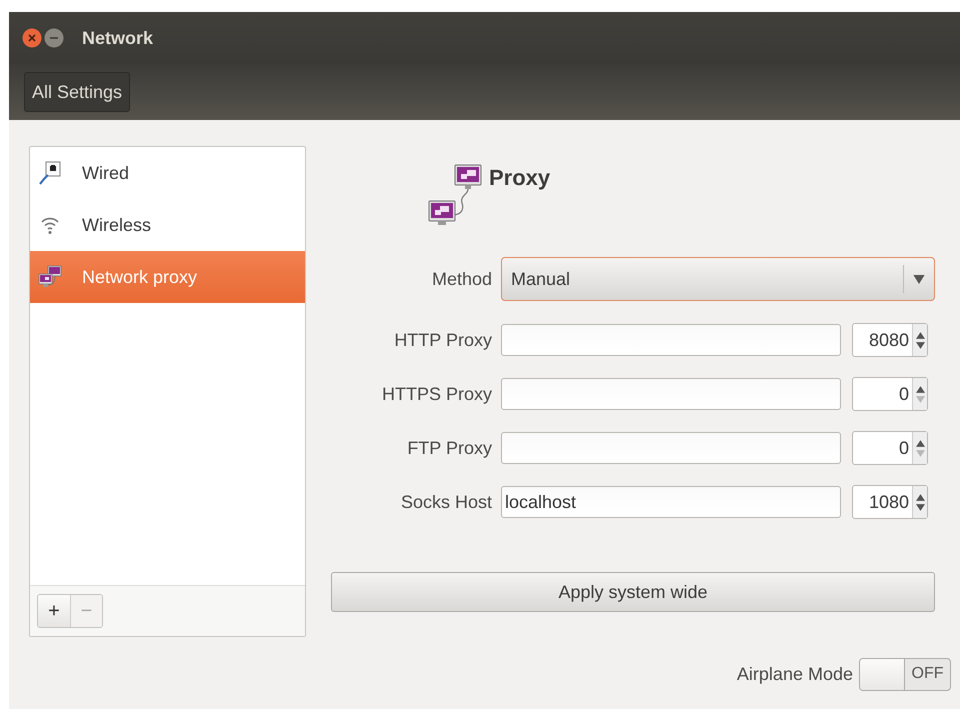  Describe the element at coordinates (118, 38) in the screenshot. I see `window-title: Network` at that location.